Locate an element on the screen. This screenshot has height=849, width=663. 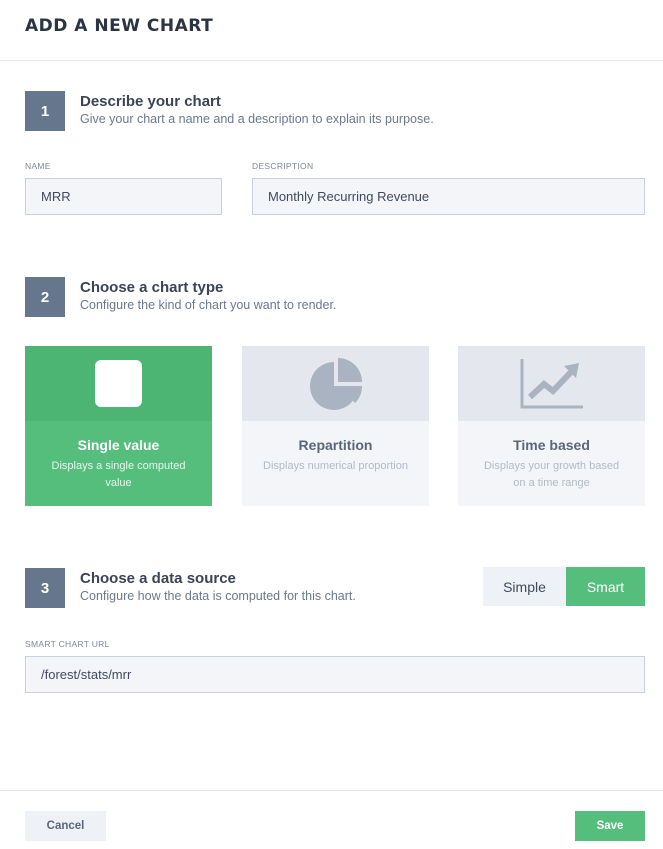
name-label: NAME is located at coordinates (38, 166).